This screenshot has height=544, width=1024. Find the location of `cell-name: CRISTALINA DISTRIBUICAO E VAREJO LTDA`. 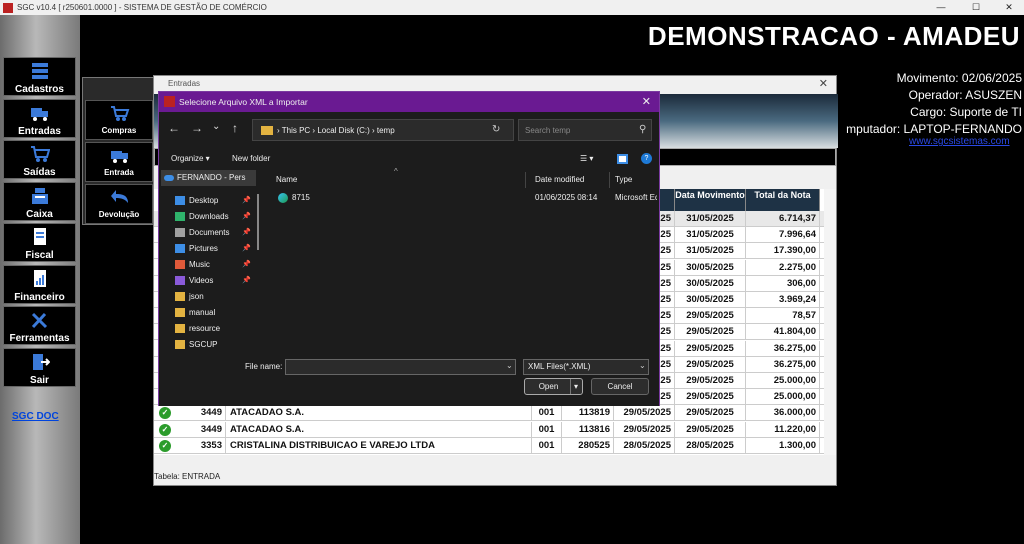

cell-name: CRISTALINA DISTRIBUICAO E VAREJO LTDA is located at coordinates (379, 445).